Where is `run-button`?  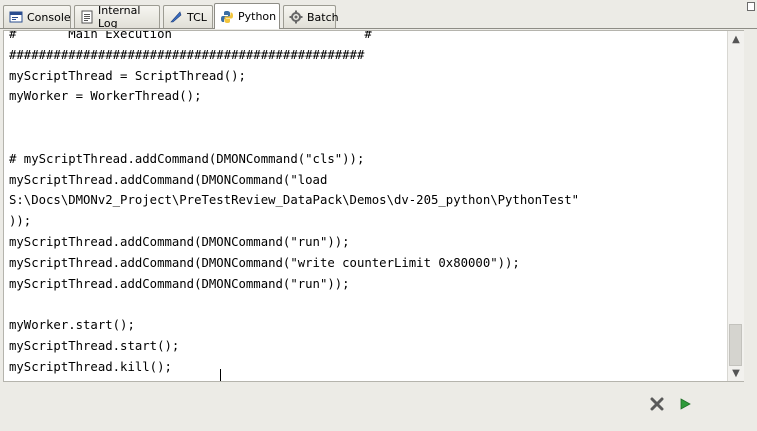
run-button is located at coordinates (685, 405).